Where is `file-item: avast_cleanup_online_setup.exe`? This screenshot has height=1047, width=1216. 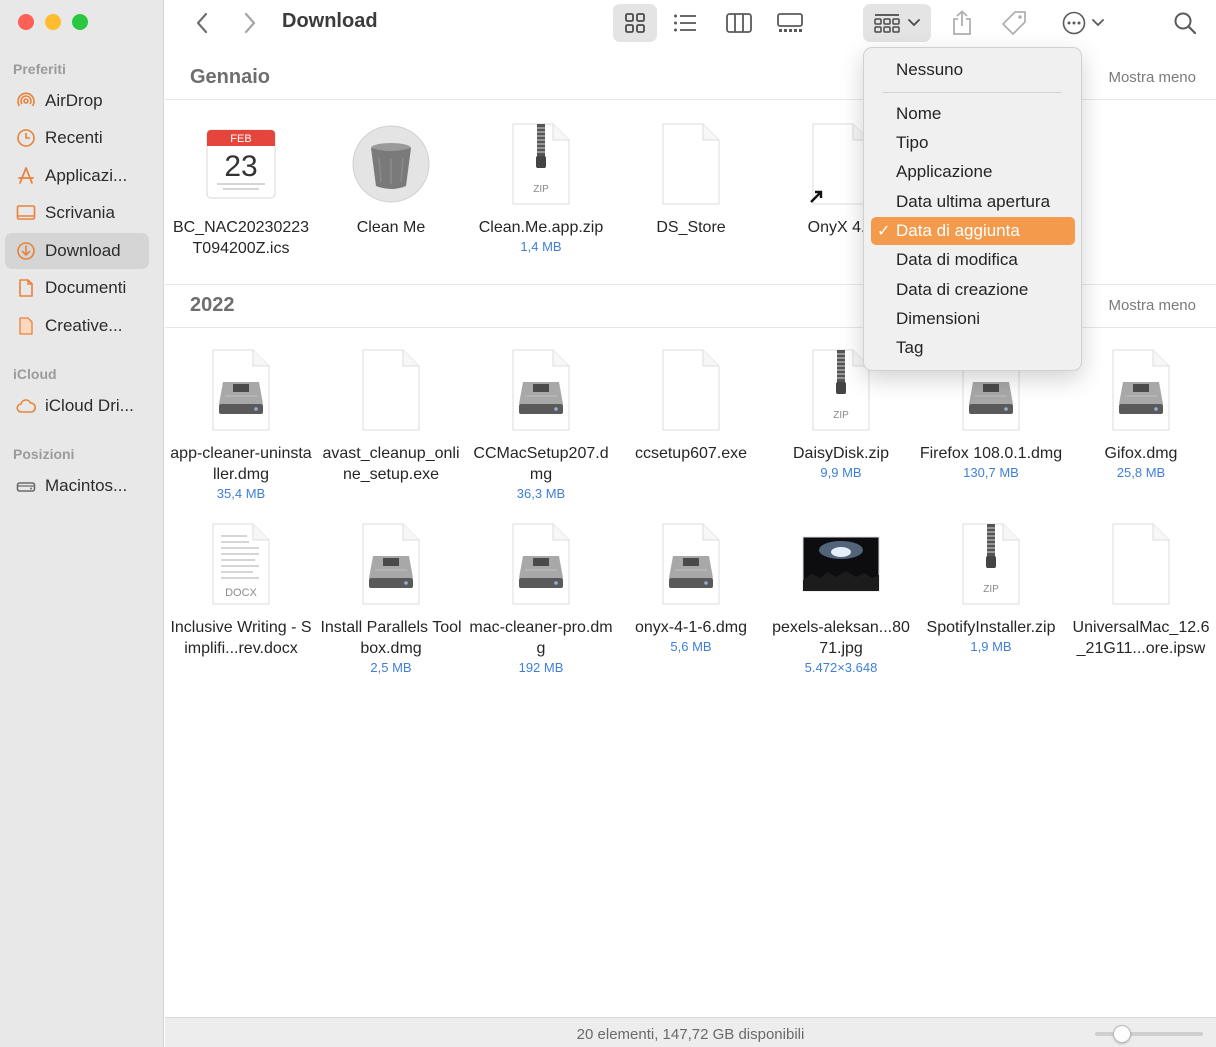 file-item: avast_cleanup_online_setup.exe is located at coordinates (391, 415).